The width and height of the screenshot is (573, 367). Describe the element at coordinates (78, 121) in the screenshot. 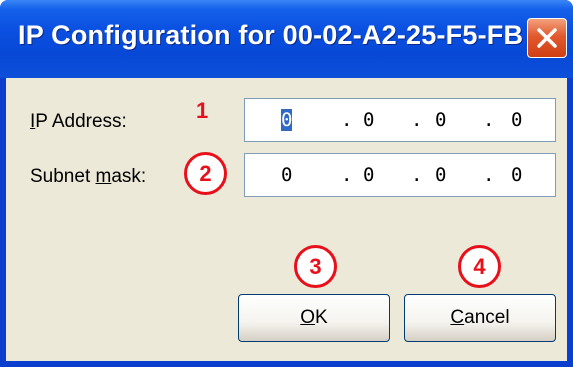

I see `ip-address-label: IP Address:` at that location.